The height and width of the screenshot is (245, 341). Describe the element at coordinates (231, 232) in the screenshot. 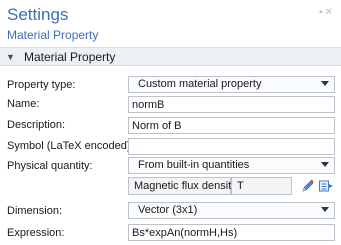

I see `expression-field` at that location.